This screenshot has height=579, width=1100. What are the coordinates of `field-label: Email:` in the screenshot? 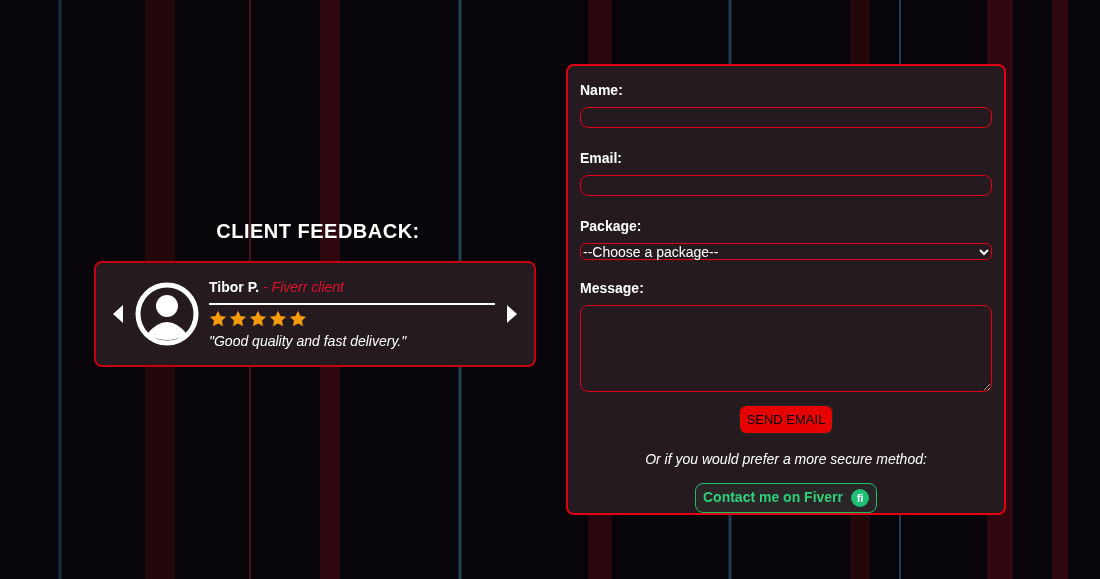 It's located at (601, 158).